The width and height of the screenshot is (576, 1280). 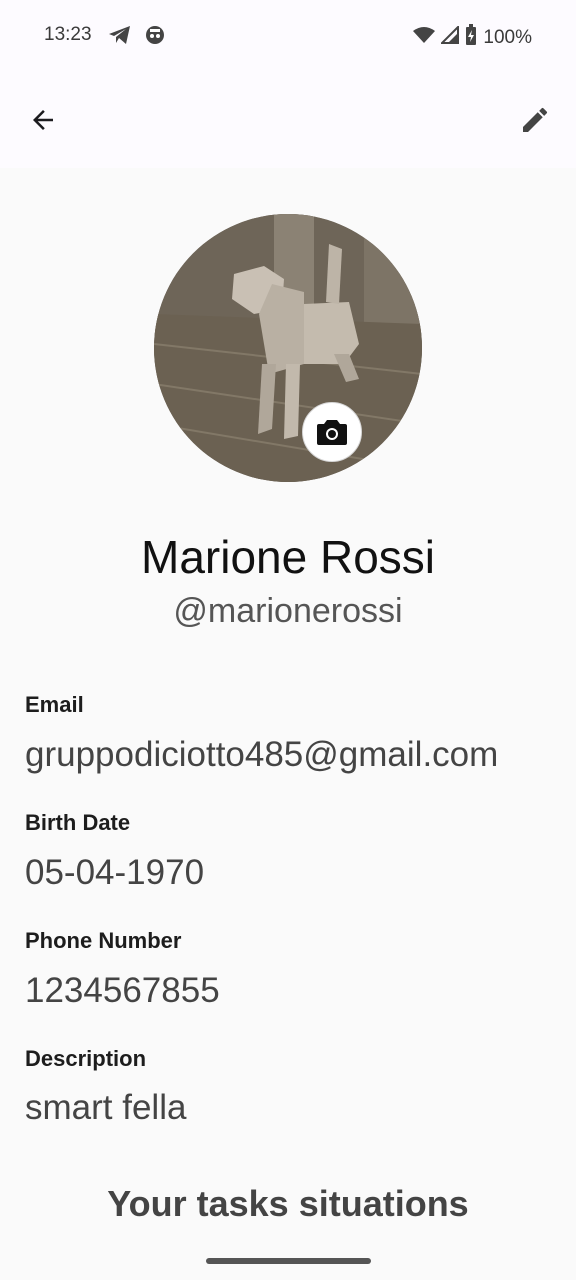 I want to click on battery-charging-icon, so click(x=471, y=37).